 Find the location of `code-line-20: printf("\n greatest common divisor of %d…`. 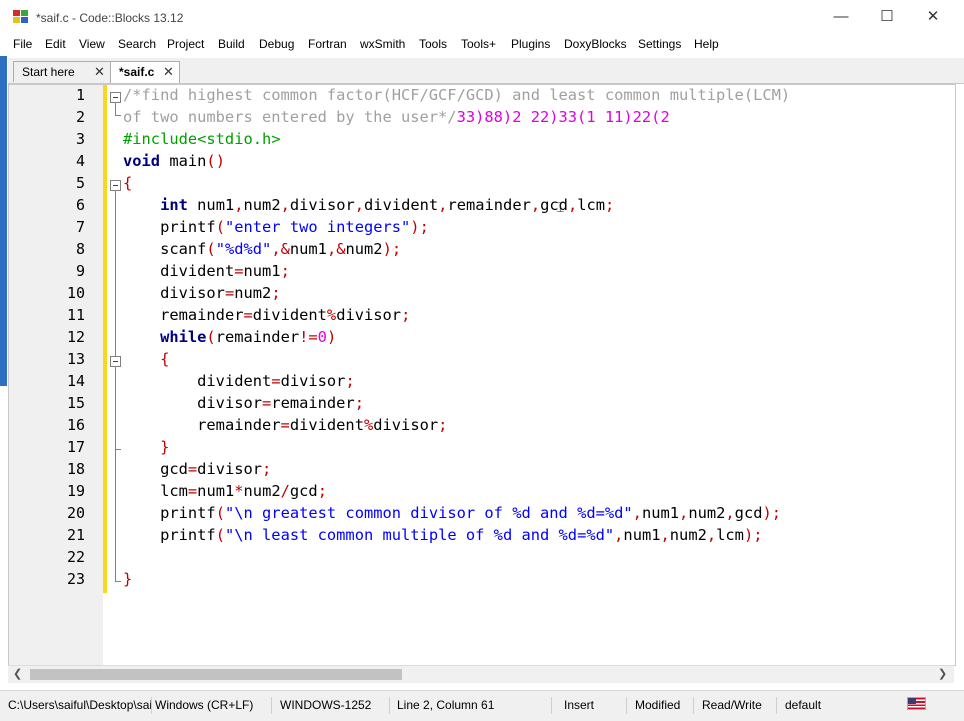

code-line-20: printf("\n greatest common divisor of %d… is located at coordinates (471, 513).